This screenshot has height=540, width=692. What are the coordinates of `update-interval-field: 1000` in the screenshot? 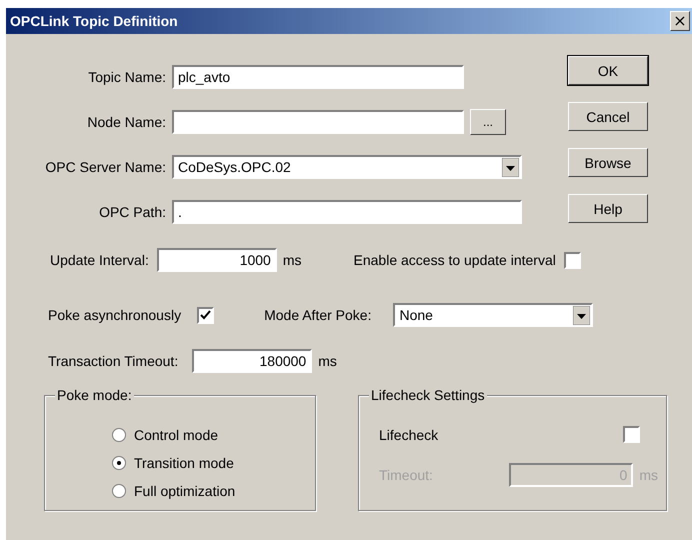 It's located at (216, 260).